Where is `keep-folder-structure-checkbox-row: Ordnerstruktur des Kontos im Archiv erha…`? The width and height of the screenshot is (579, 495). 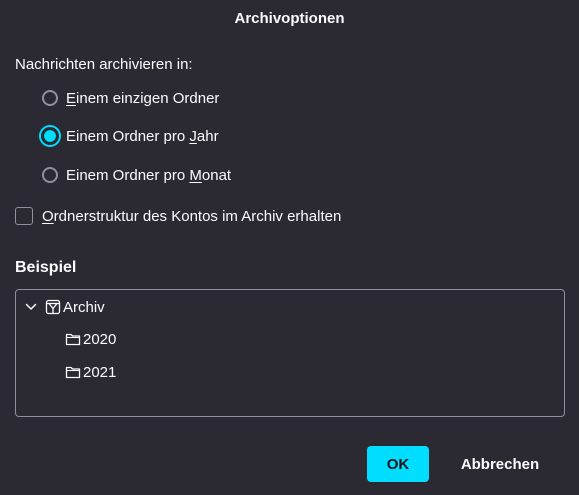 keep-folder-structure-checkbox-row: Ordnerstruktur des Kontos im Archiv erha… is located at coordinates (178, 216).